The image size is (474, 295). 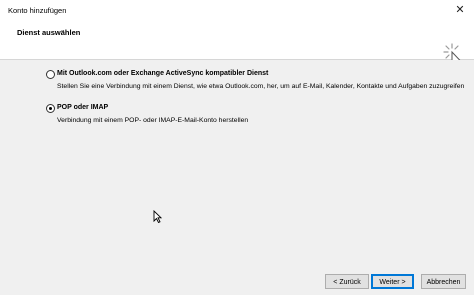 What do you see at coordinates (237, 11) in the screenshot?
I see `title-bar: Konto hinzufügen ✕` at bounding box center [237, 11].